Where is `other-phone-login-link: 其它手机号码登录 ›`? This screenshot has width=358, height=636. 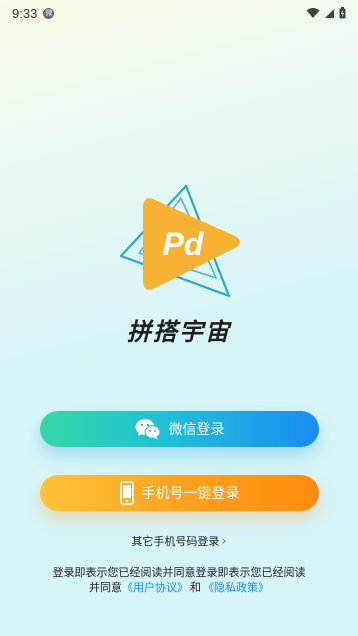 other-phone-login-link: 其它手机号码登录 › is located at coordinates (179, 541).